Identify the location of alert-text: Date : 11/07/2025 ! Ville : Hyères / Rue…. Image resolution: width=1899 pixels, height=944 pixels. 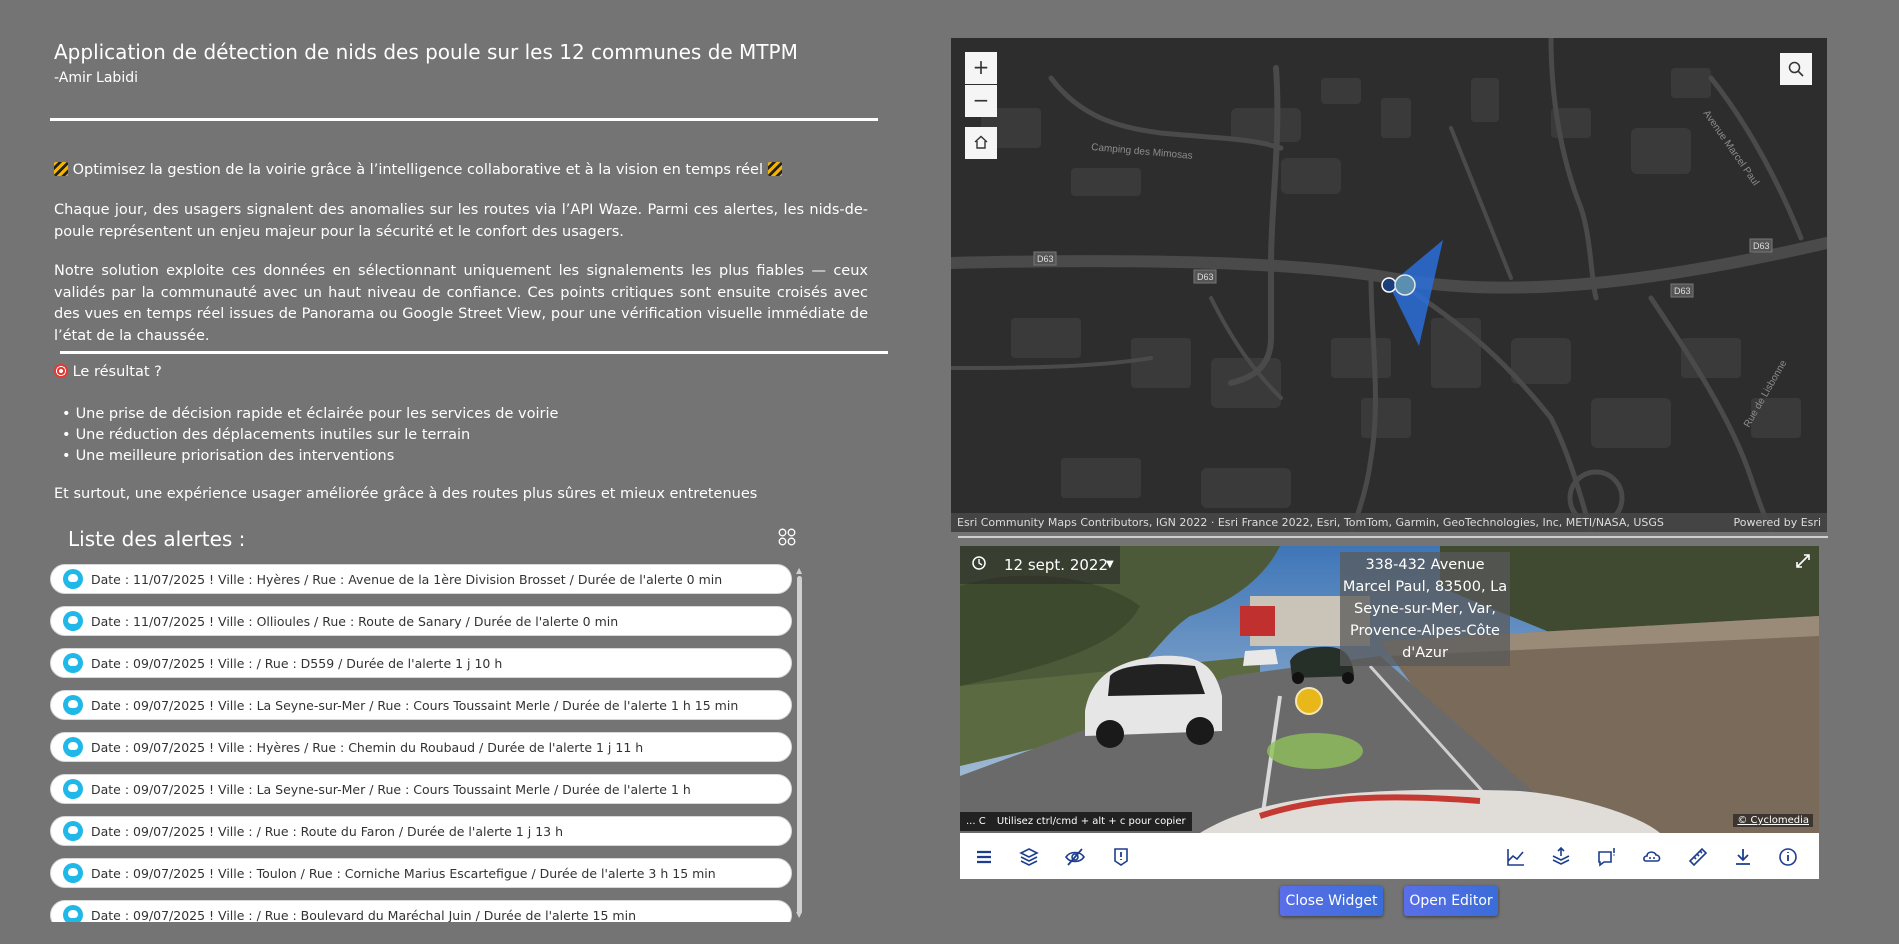
(407, 579).